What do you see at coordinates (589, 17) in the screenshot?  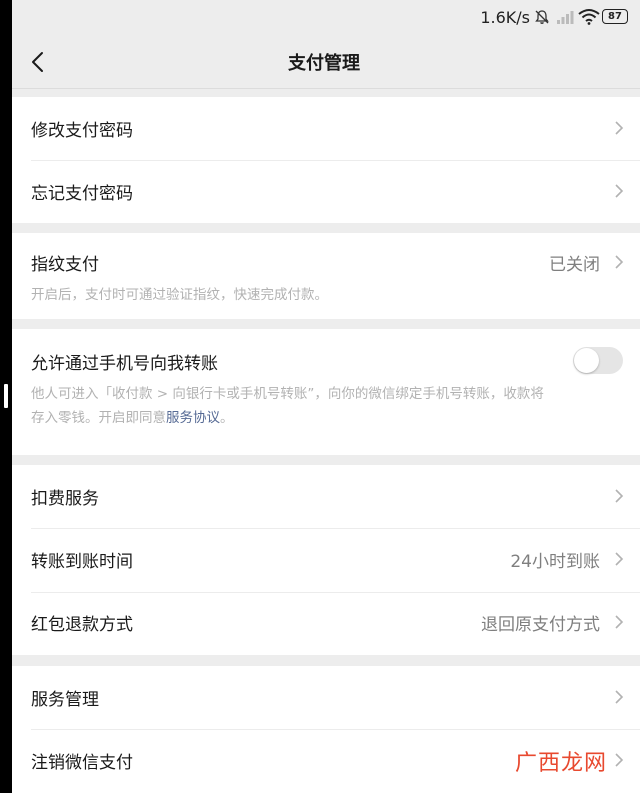 I see `wifi-icon` at bounding box center [589, 17].